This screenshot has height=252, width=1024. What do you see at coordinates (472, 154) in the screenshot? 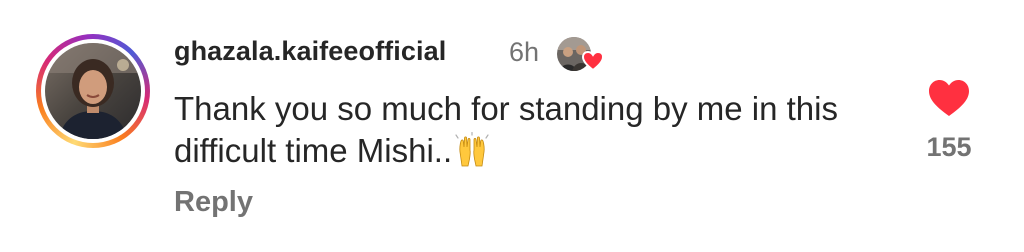
I see `raising-hands-emoji-icon` at bounding box center [472, 154].